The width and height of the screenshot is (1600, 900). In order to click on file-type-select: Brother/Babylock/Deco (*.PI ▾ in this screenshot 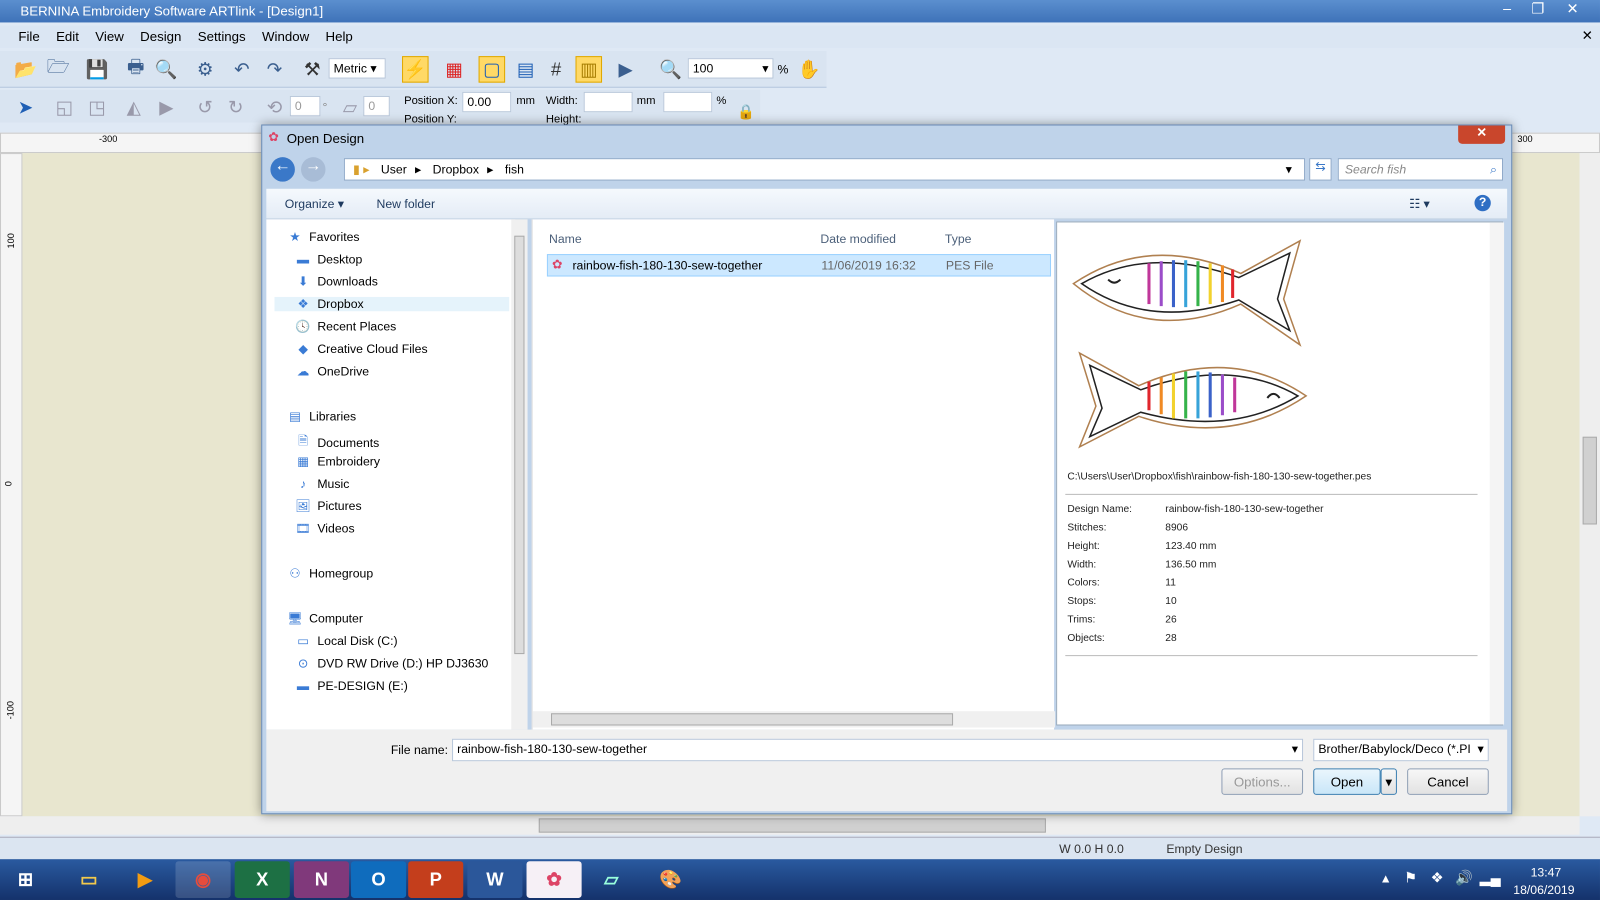, I will do `click(1401, 750)`.